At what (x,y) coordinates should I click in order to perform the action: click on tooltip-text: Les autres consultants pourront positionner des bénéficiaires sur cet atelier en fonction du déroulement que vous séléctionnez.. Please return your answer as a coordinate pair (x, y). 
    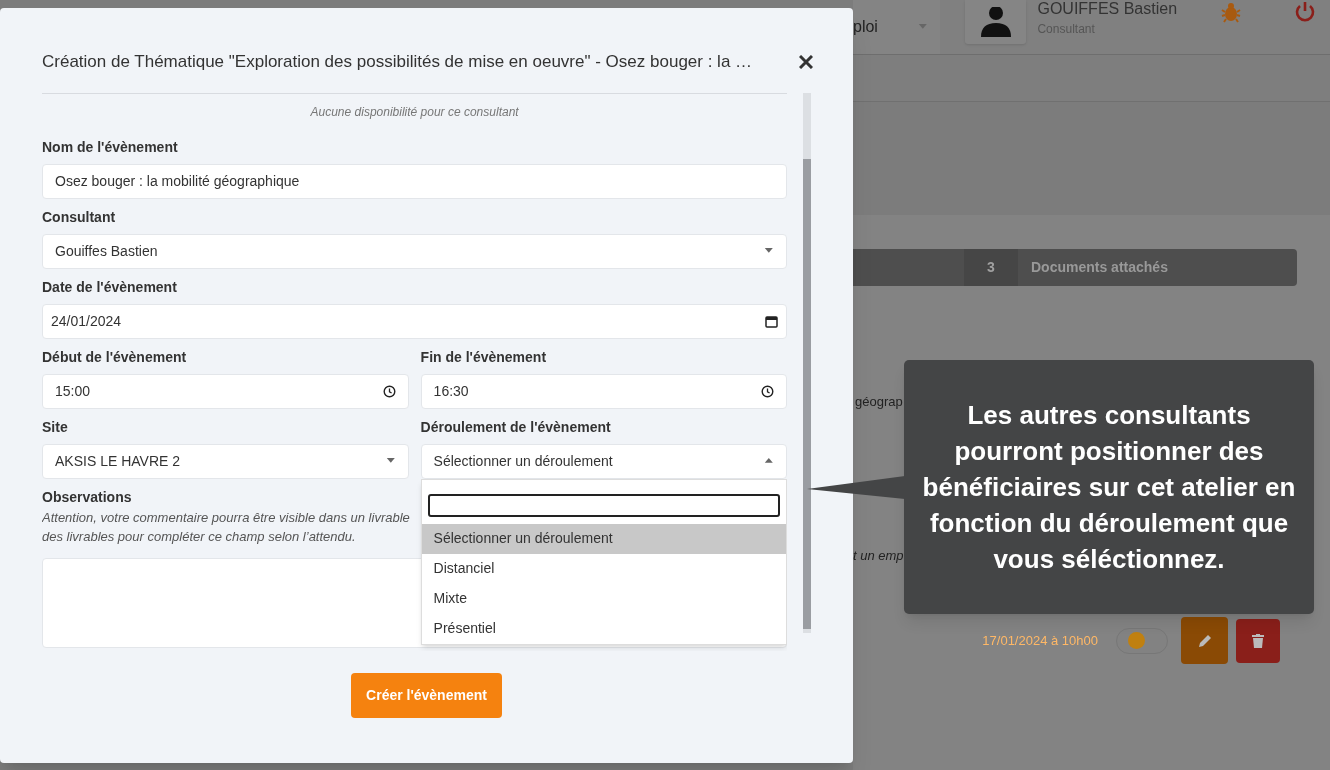
    Looking at the image, I should click on (1109, 487).